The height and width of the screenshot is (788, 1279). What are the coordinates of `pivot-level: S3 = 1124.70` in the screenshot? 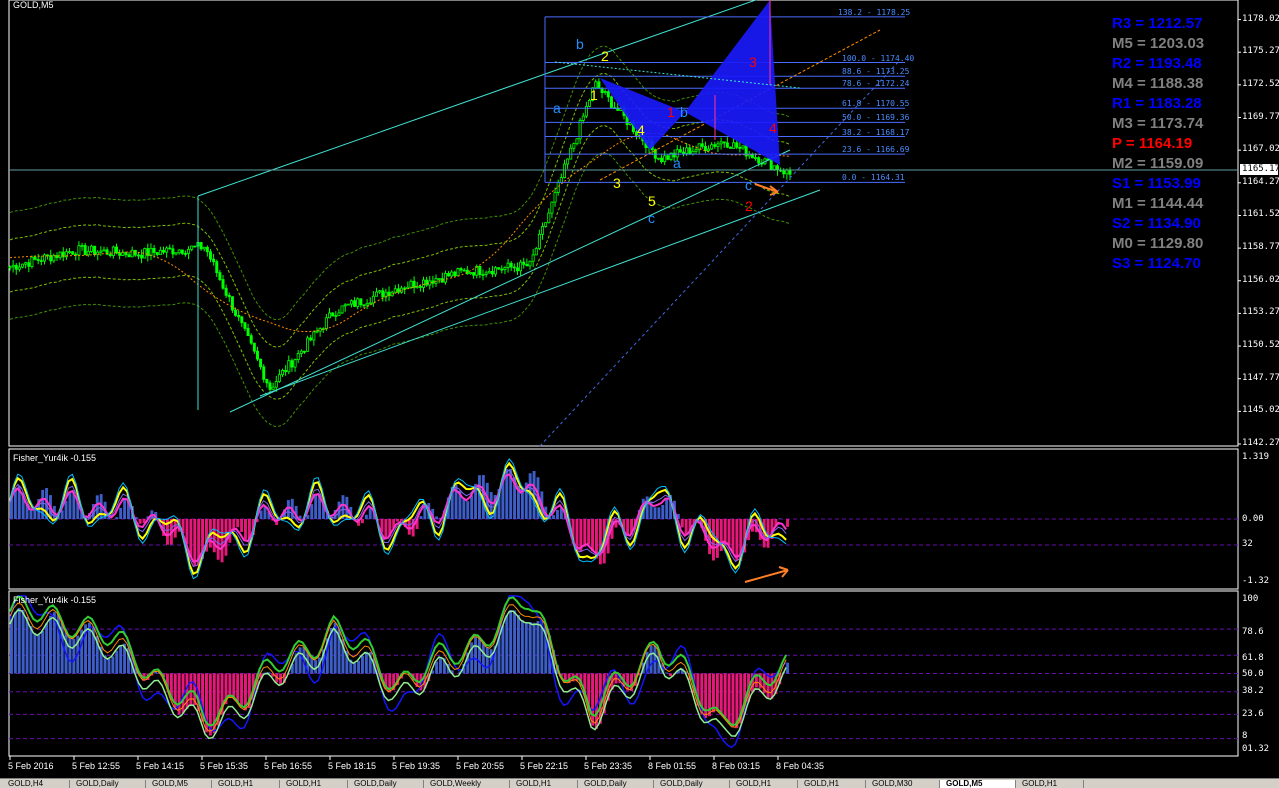 It's located at (1156, 263).